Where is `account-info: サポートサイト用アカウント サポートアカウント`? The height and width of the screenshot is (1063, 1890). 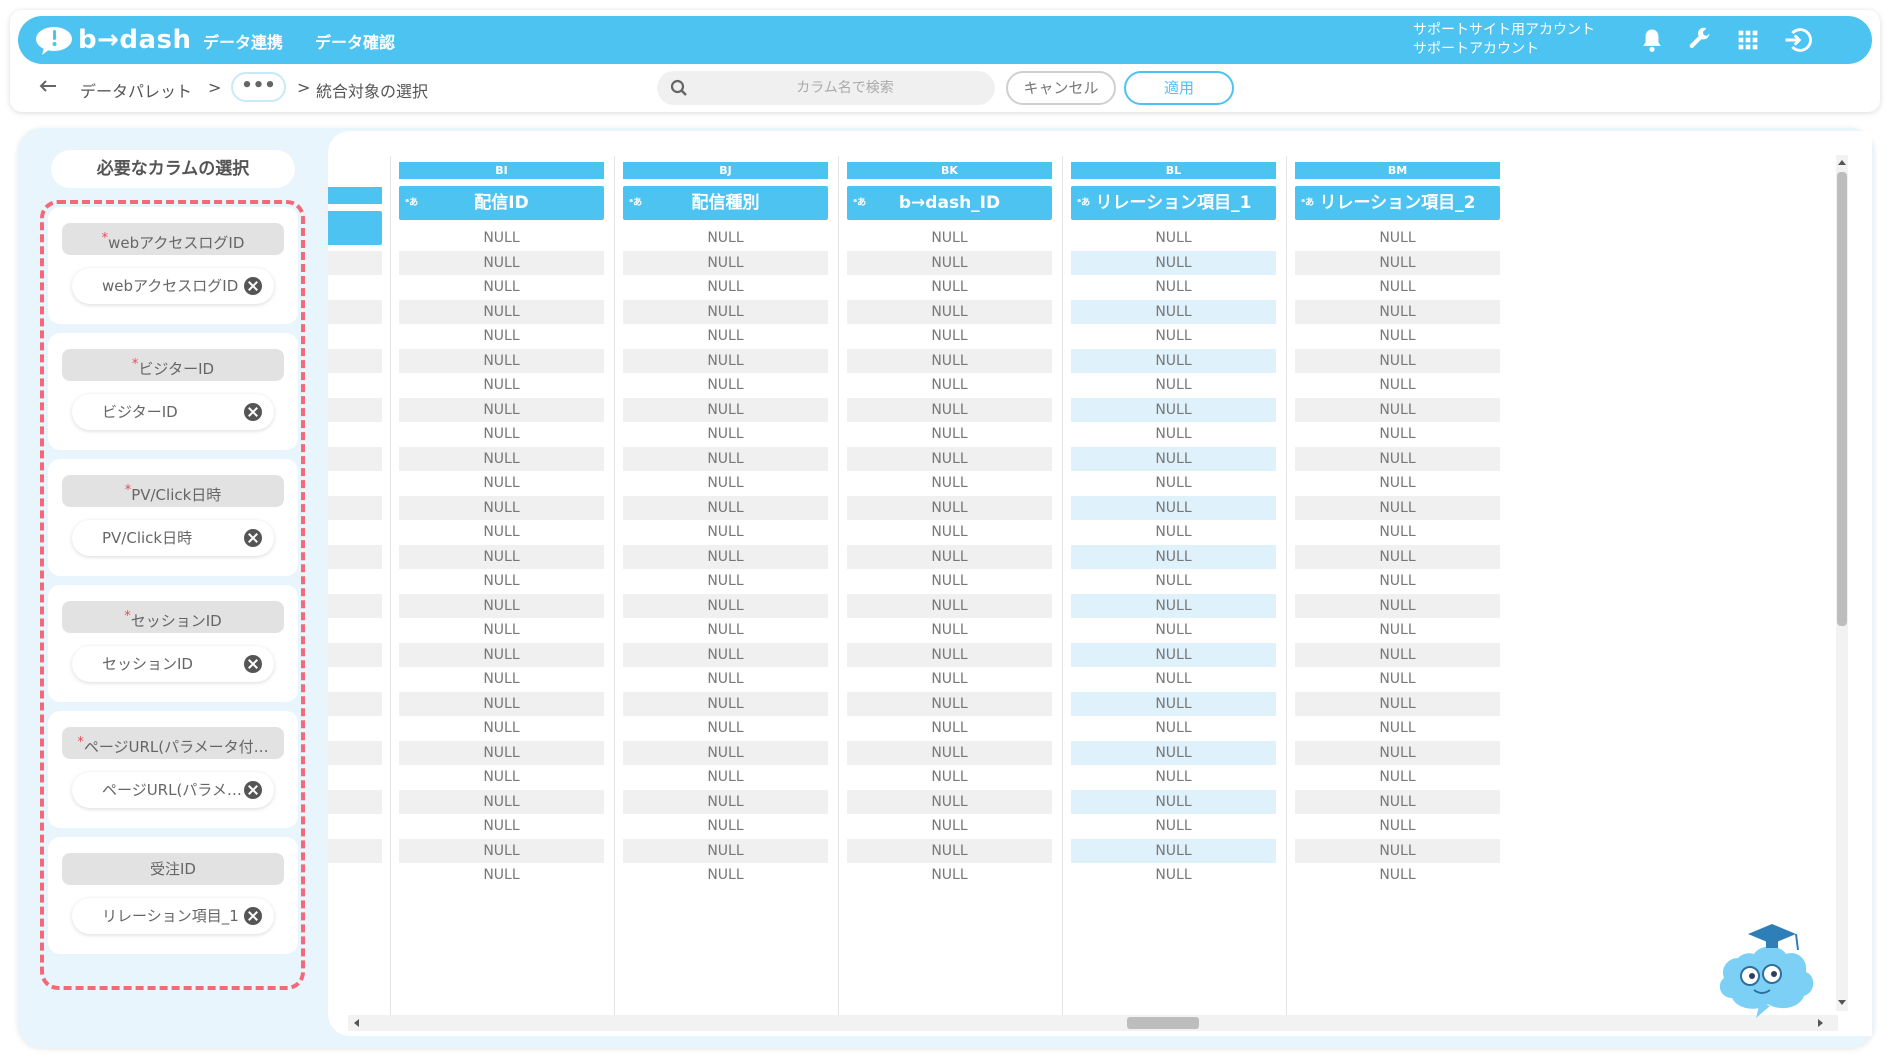
account-info: サポートサイト用アカウント サポートアカウント is located at coordinates (1504, 40).